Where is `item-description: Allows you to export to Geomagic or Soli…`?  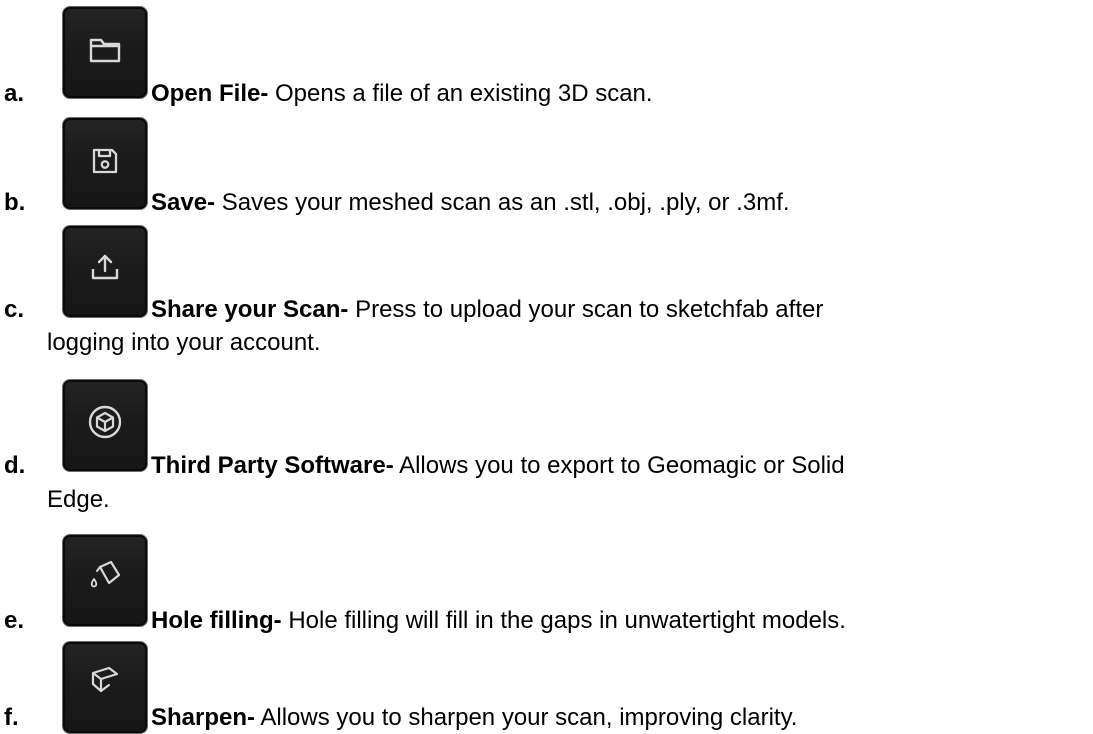 item-description: Allows you to export to Geomagic or Soli… is located at coordinates (619, 465).